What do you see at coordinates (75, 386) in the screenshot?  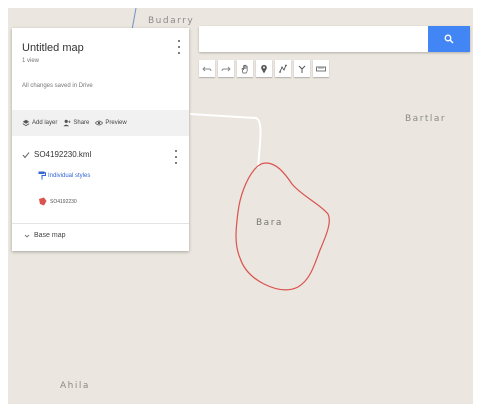 I see `place-label-ahila: Ahila` at bounding box center [75, 386].